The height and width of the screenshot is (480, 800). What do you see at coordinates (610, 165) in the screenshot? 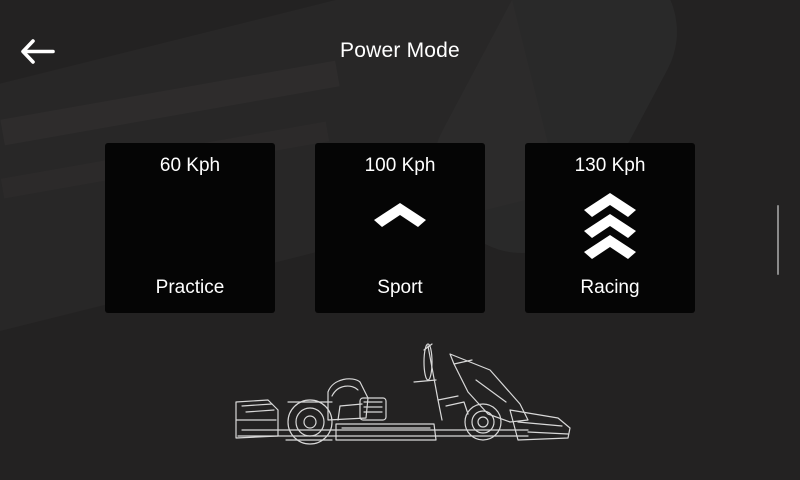
I see `mode-speed: 130 Kph` at bounding box center [610, 165].